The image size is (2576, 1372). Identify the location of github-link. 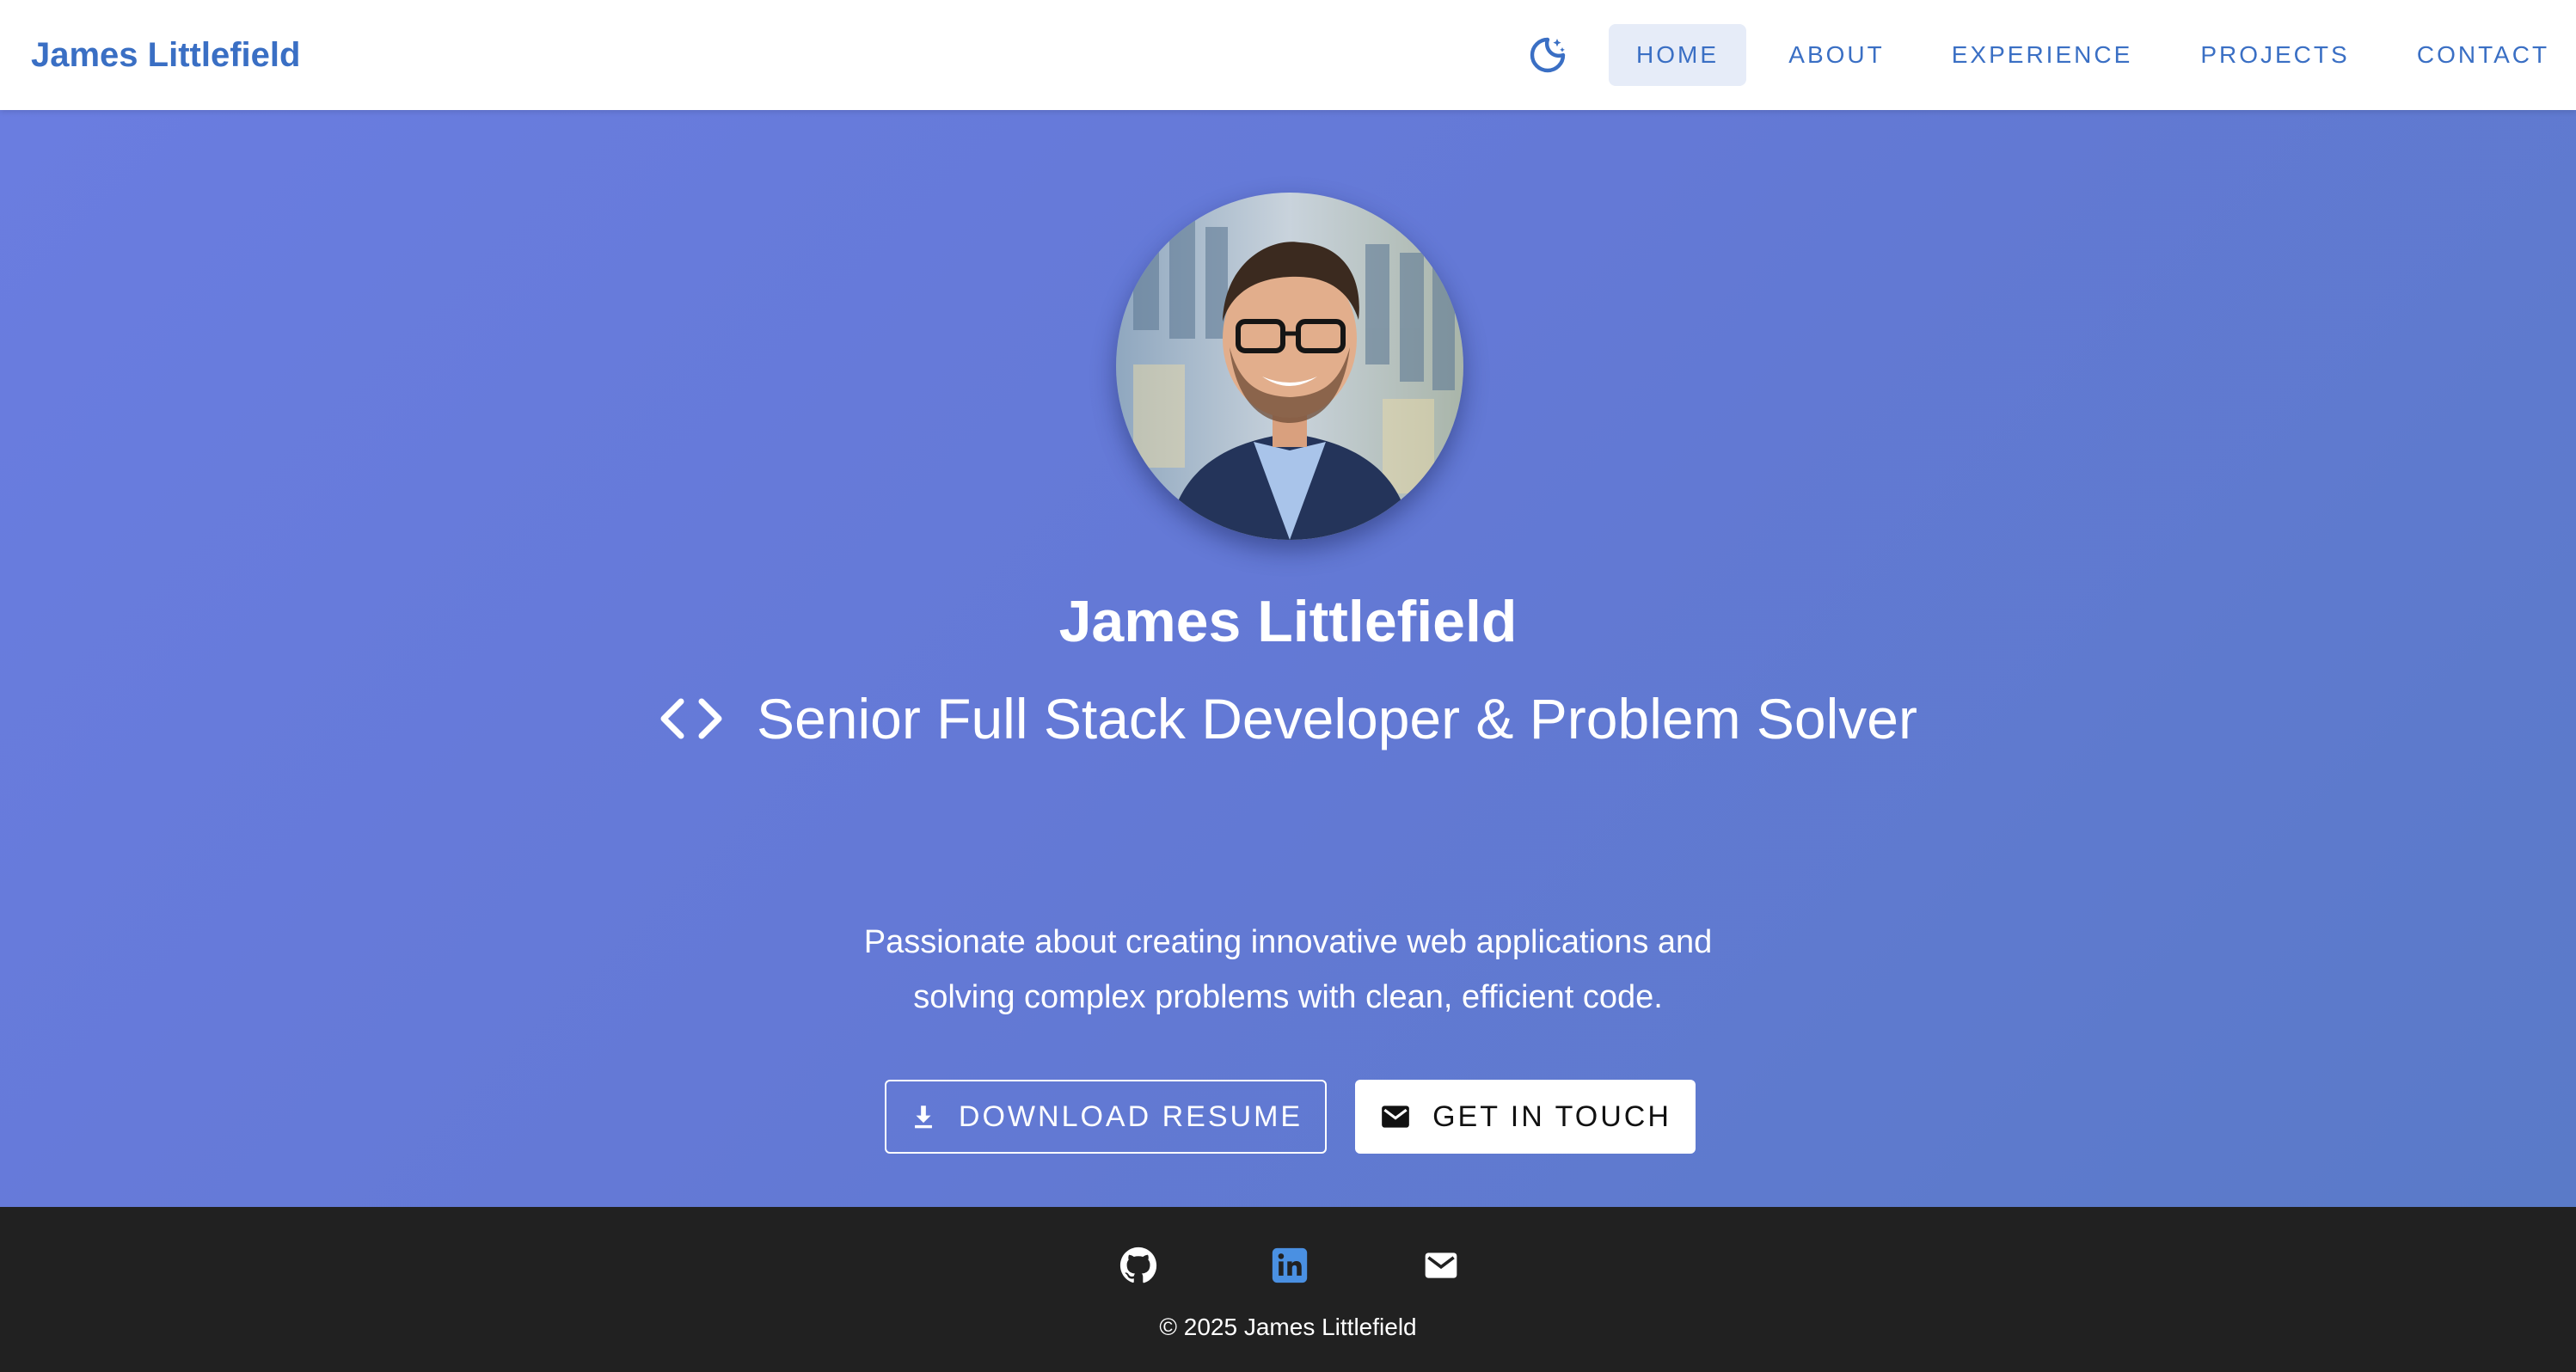
(1138, 1265).